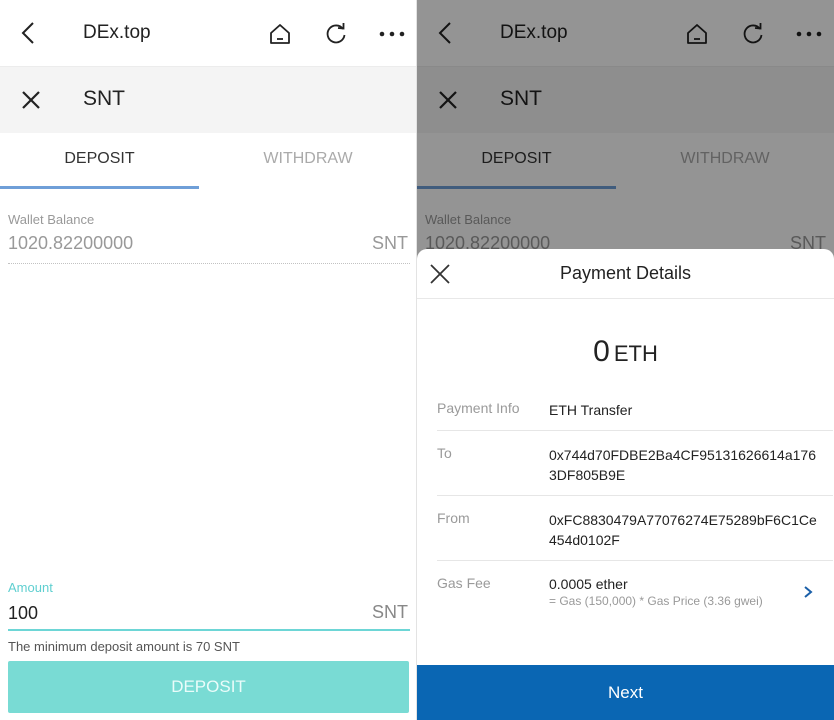  I want to click on tab-bar: DEPOSIT WITHDRAW, so click(208, 161).